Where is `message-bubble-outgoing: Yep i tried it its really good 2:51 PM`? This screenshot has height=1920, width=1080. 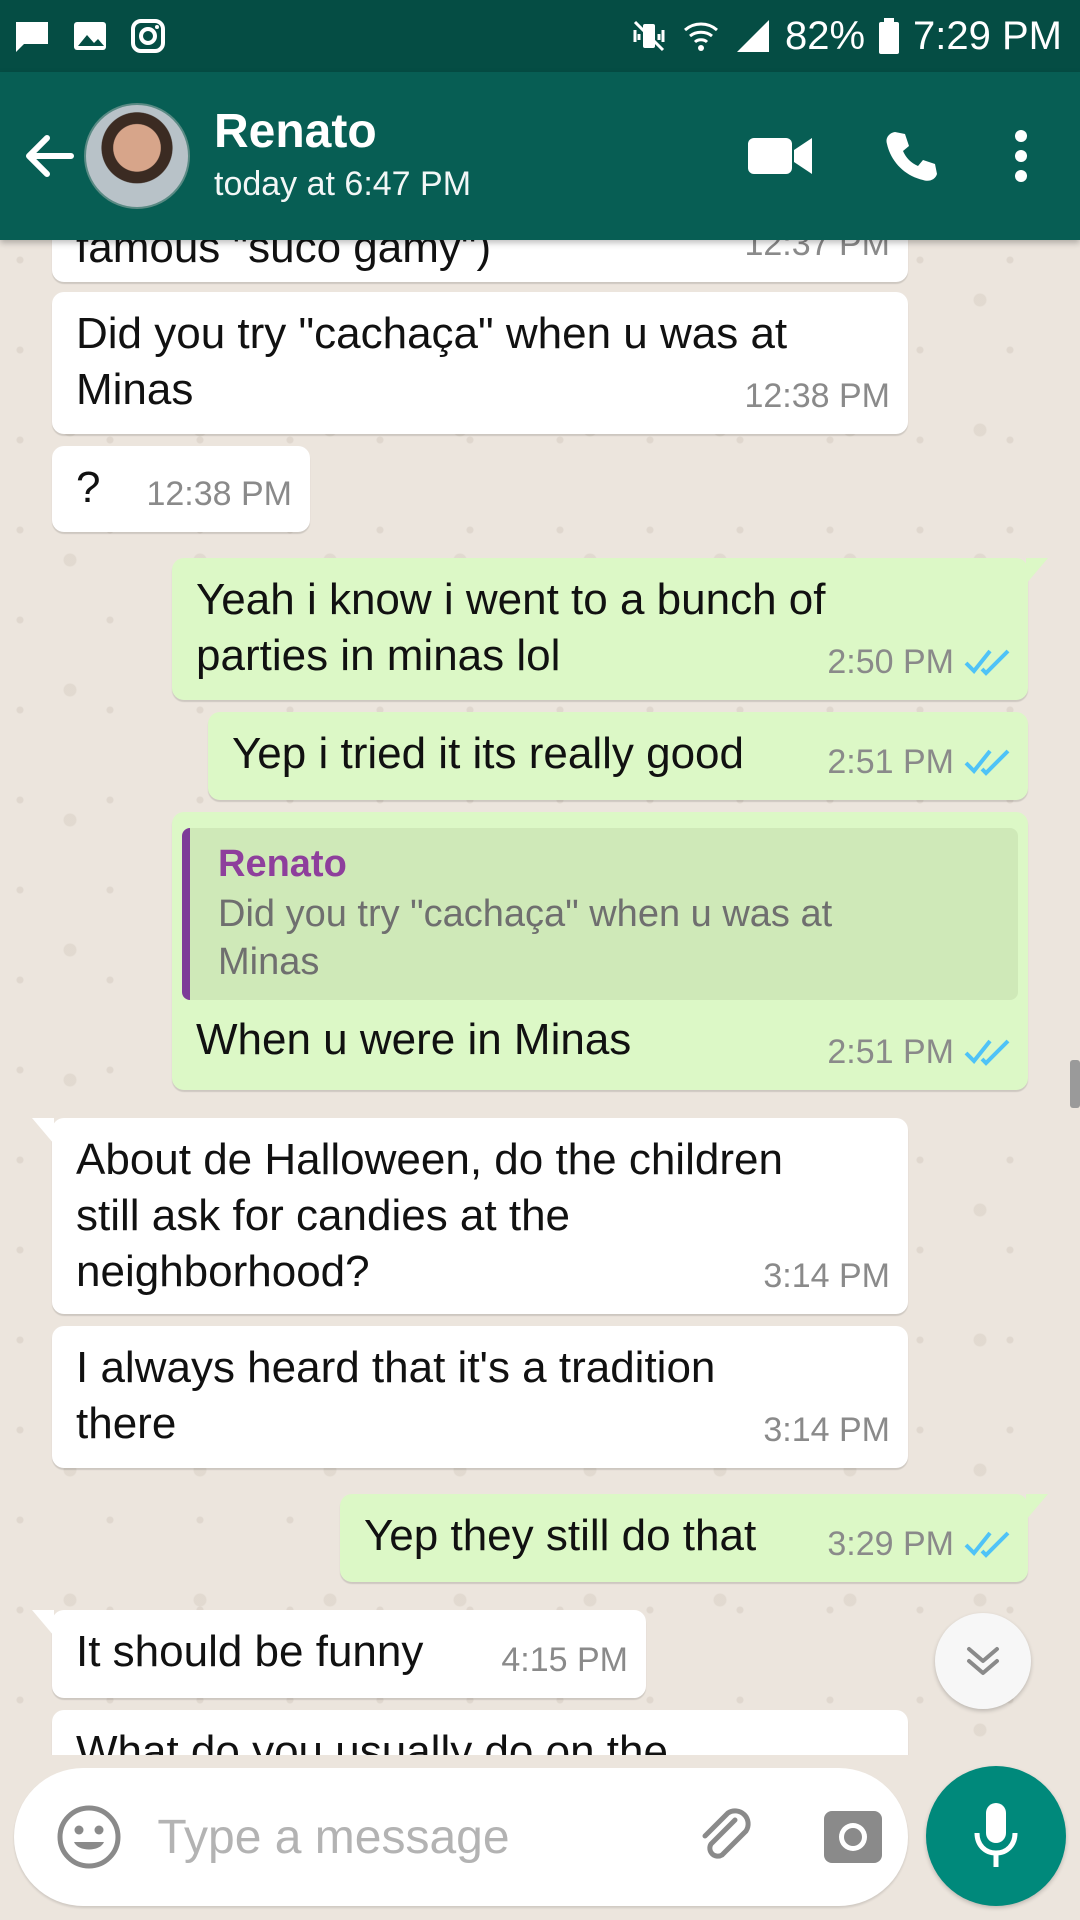
message-bubble-outgoing: Yep i tried it its really good 2:51 PM is located at coordinates (618, 756).